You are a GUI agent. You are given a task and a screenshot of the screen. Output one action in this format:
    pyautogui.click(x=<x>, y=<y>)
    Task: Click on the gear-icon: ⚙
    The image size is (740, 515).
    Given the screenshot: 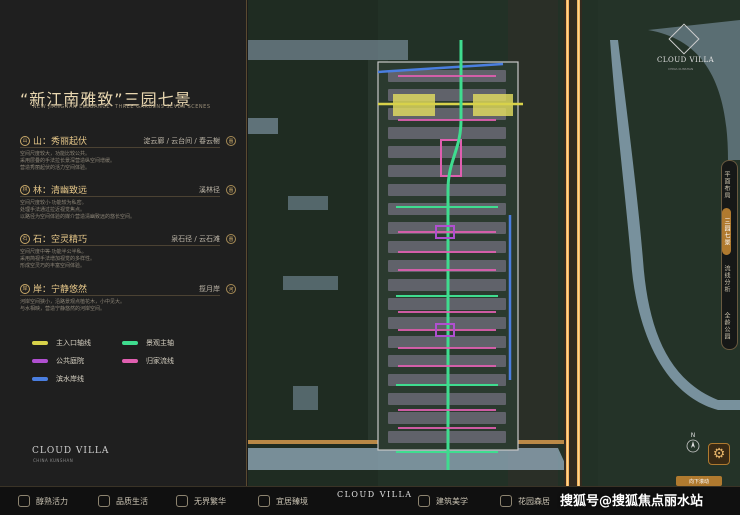 What is the action you would take?
    pyautogui.click(x=719, y=454)
    